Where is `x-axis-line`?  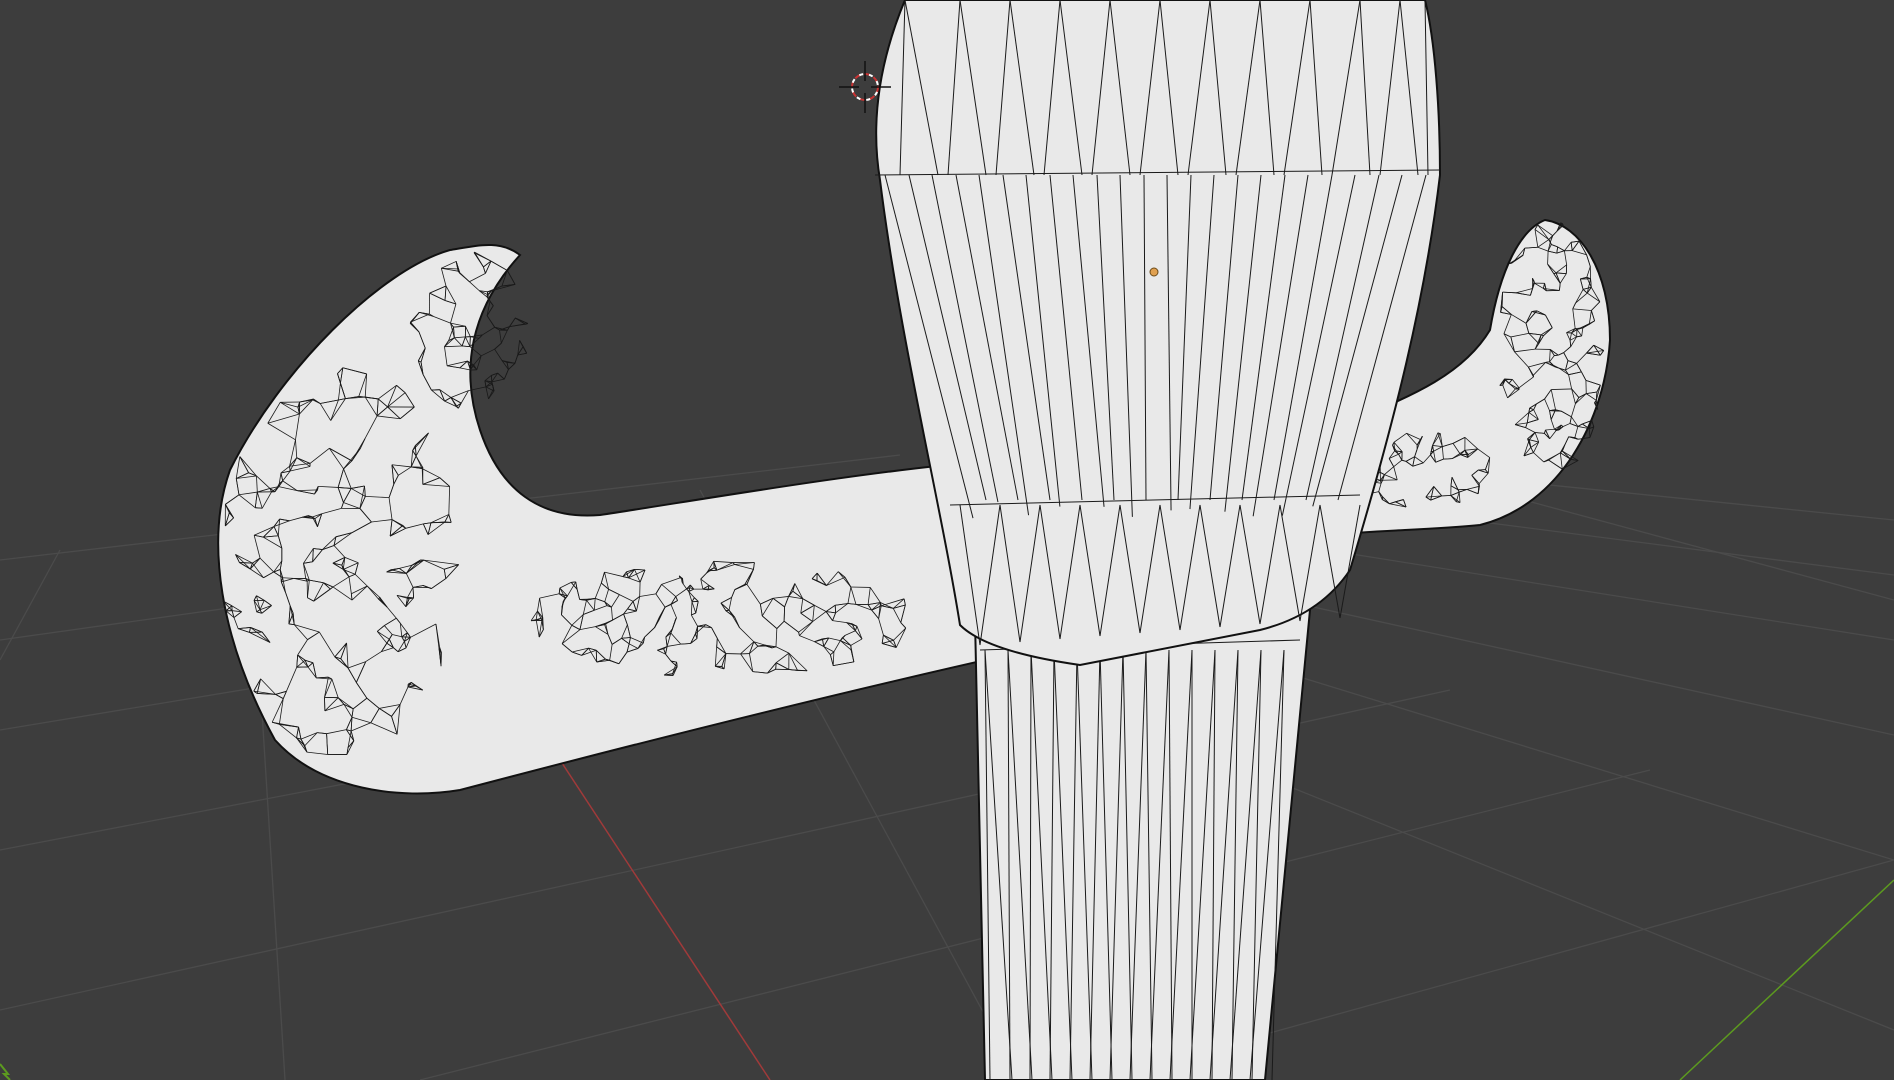 x-axis-line is located at coordinates (665, 919).